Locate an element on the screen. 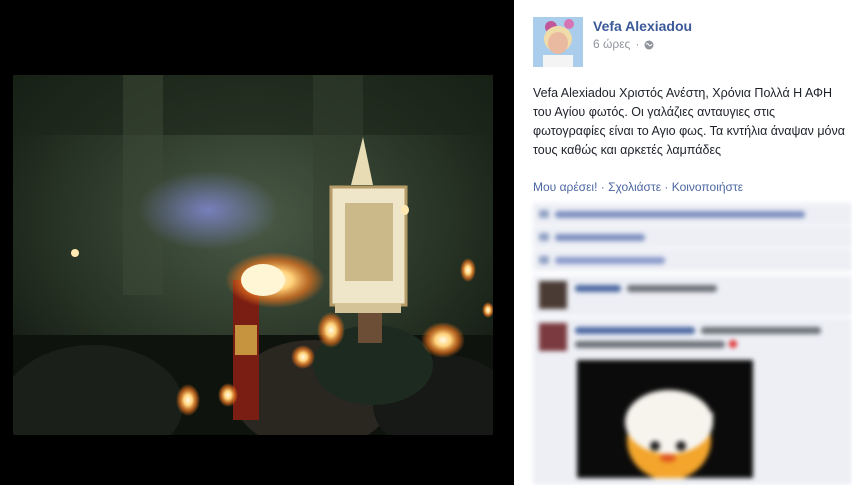 Image resolution: width=852 pixels, height=485 pixels. share-link: Κοινοποιήστε is located at coordinates (707, 187).